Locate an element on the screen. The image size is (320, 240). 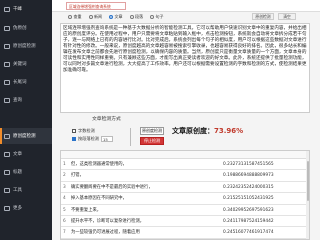
score-label: 文章原创度： is located at coordinates (193, 131).